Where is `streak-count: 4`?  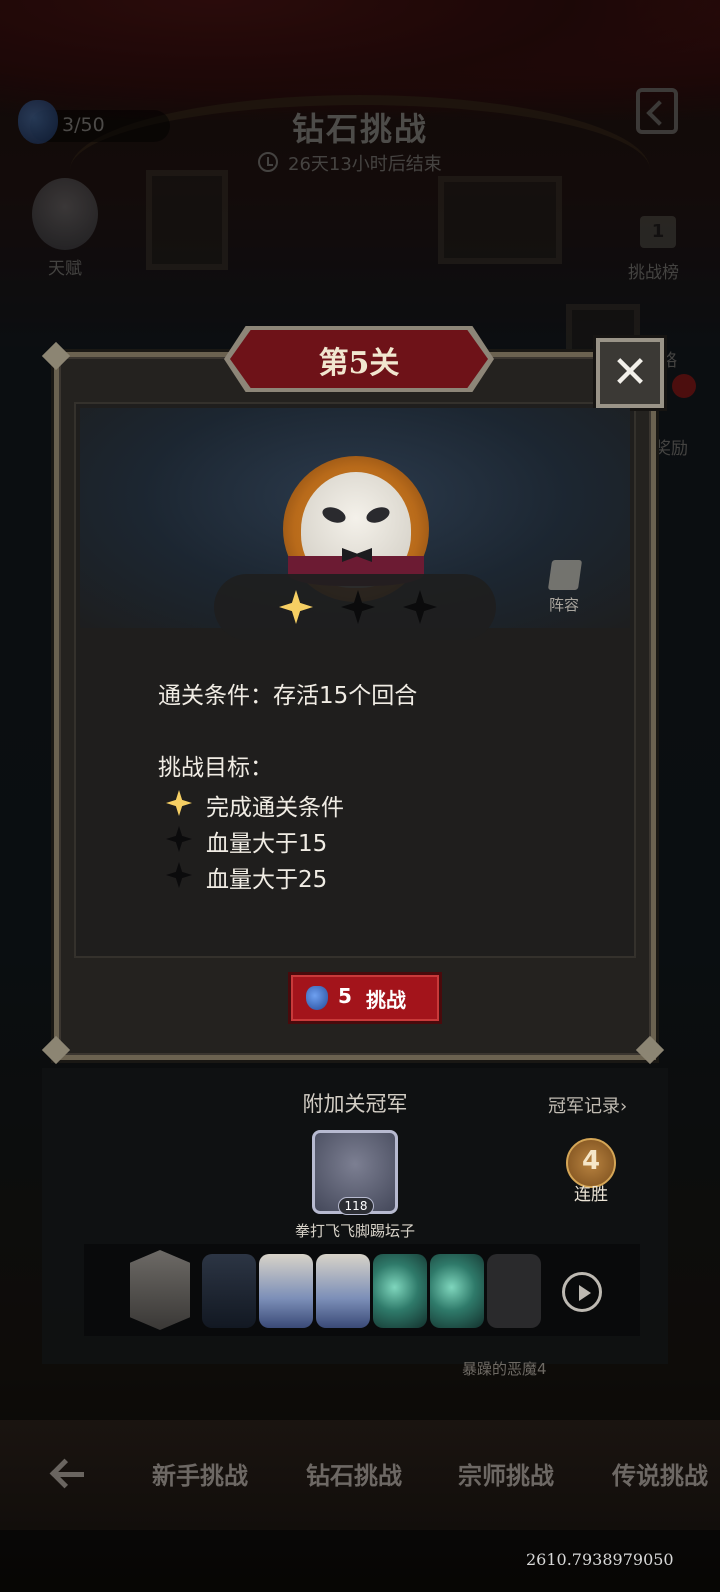 streak-count: 4 is located at coordinates (591, 1161).